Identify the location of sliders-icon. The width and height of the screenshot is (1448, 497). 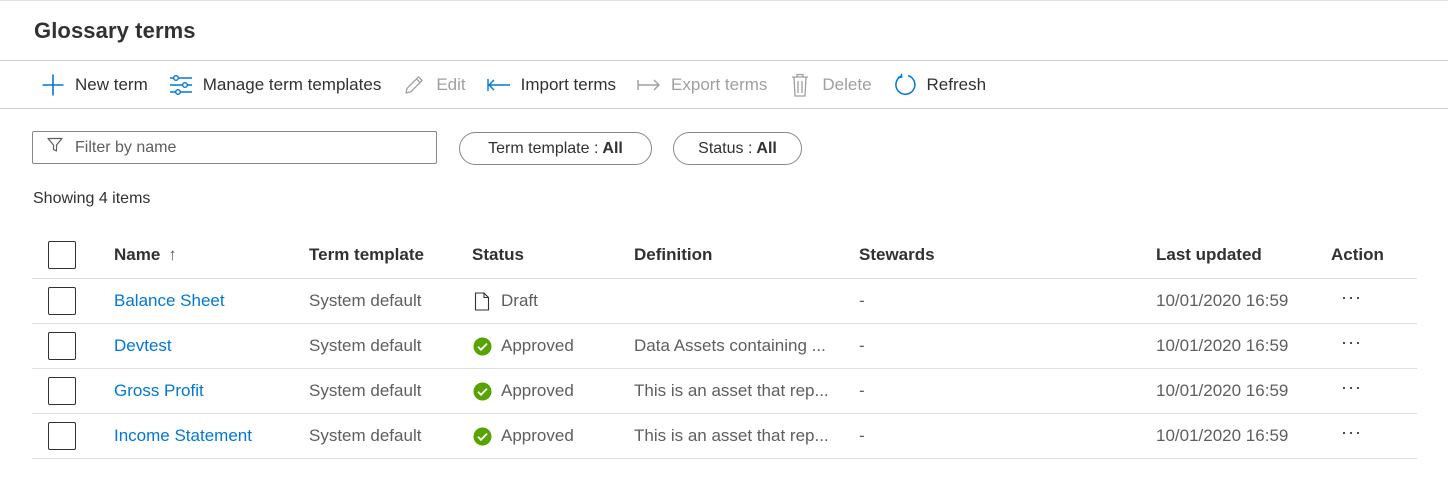
(181, 85).